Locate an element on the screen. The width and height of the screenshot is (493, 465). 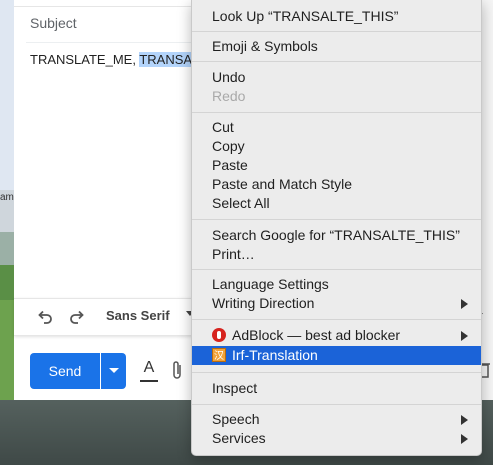
adblock-icon is located at coordinates (219, 335).